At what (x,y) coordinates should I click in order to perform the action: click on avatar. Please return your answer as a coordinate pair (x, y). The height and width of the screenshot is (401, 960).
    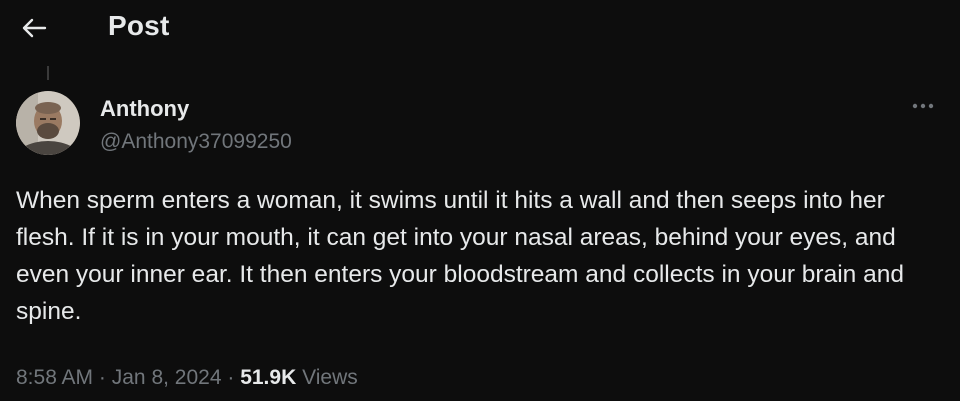
    Looking at the image, I should click on (48, 123).